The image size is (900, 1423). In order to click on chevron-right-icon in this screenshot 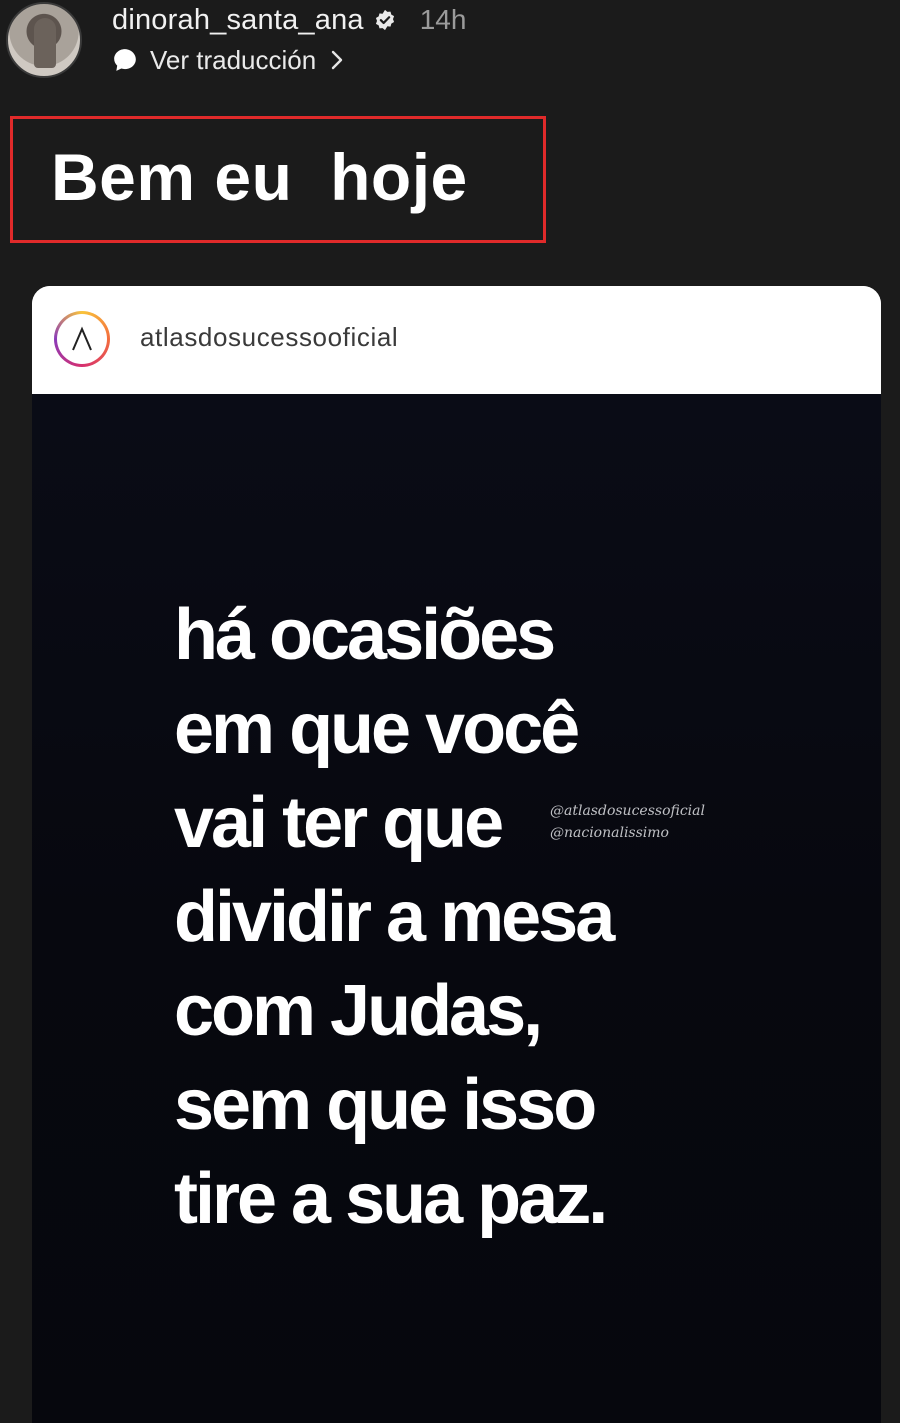, I will do `click(337, 60)`.